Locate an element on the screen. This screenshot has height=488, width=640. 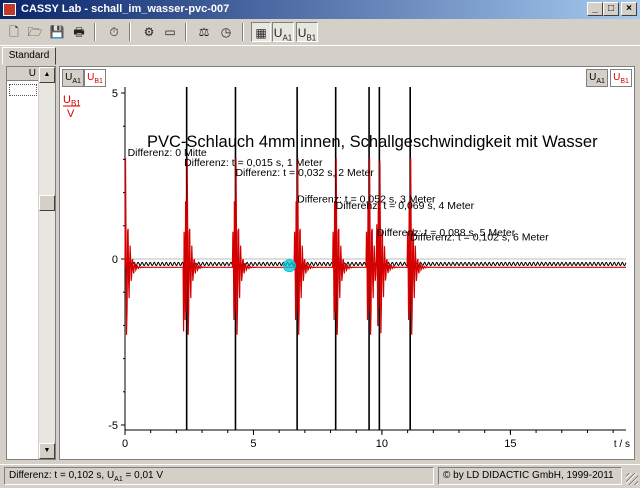
y-tick-label: 0 is located at coordinates (115, 260).